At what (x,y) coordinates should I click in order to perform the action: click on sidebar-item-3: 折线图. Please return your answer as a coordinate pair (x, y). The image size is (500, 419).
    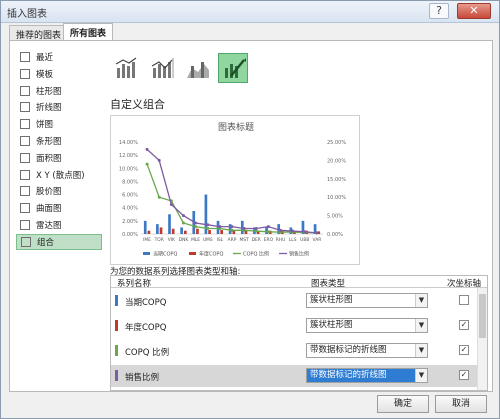
    Looking at the image, I should click on (59, 107).